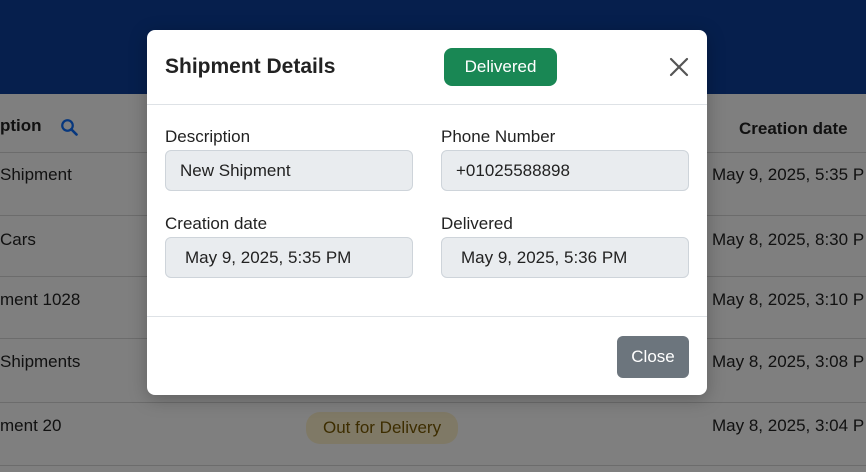 This screenshot has height=472, width=866. What do you see at coordinates (679, 67) in the screenshot?
I see `close-icon` at bounding box center [679, 67].